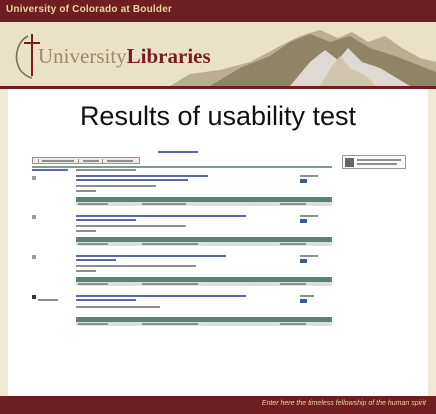 The image size is (436, 414). Describe the element at coordinates (218, 11) in the screenshot. I see `top-banner: University of Colorado at Boulder` at that location.